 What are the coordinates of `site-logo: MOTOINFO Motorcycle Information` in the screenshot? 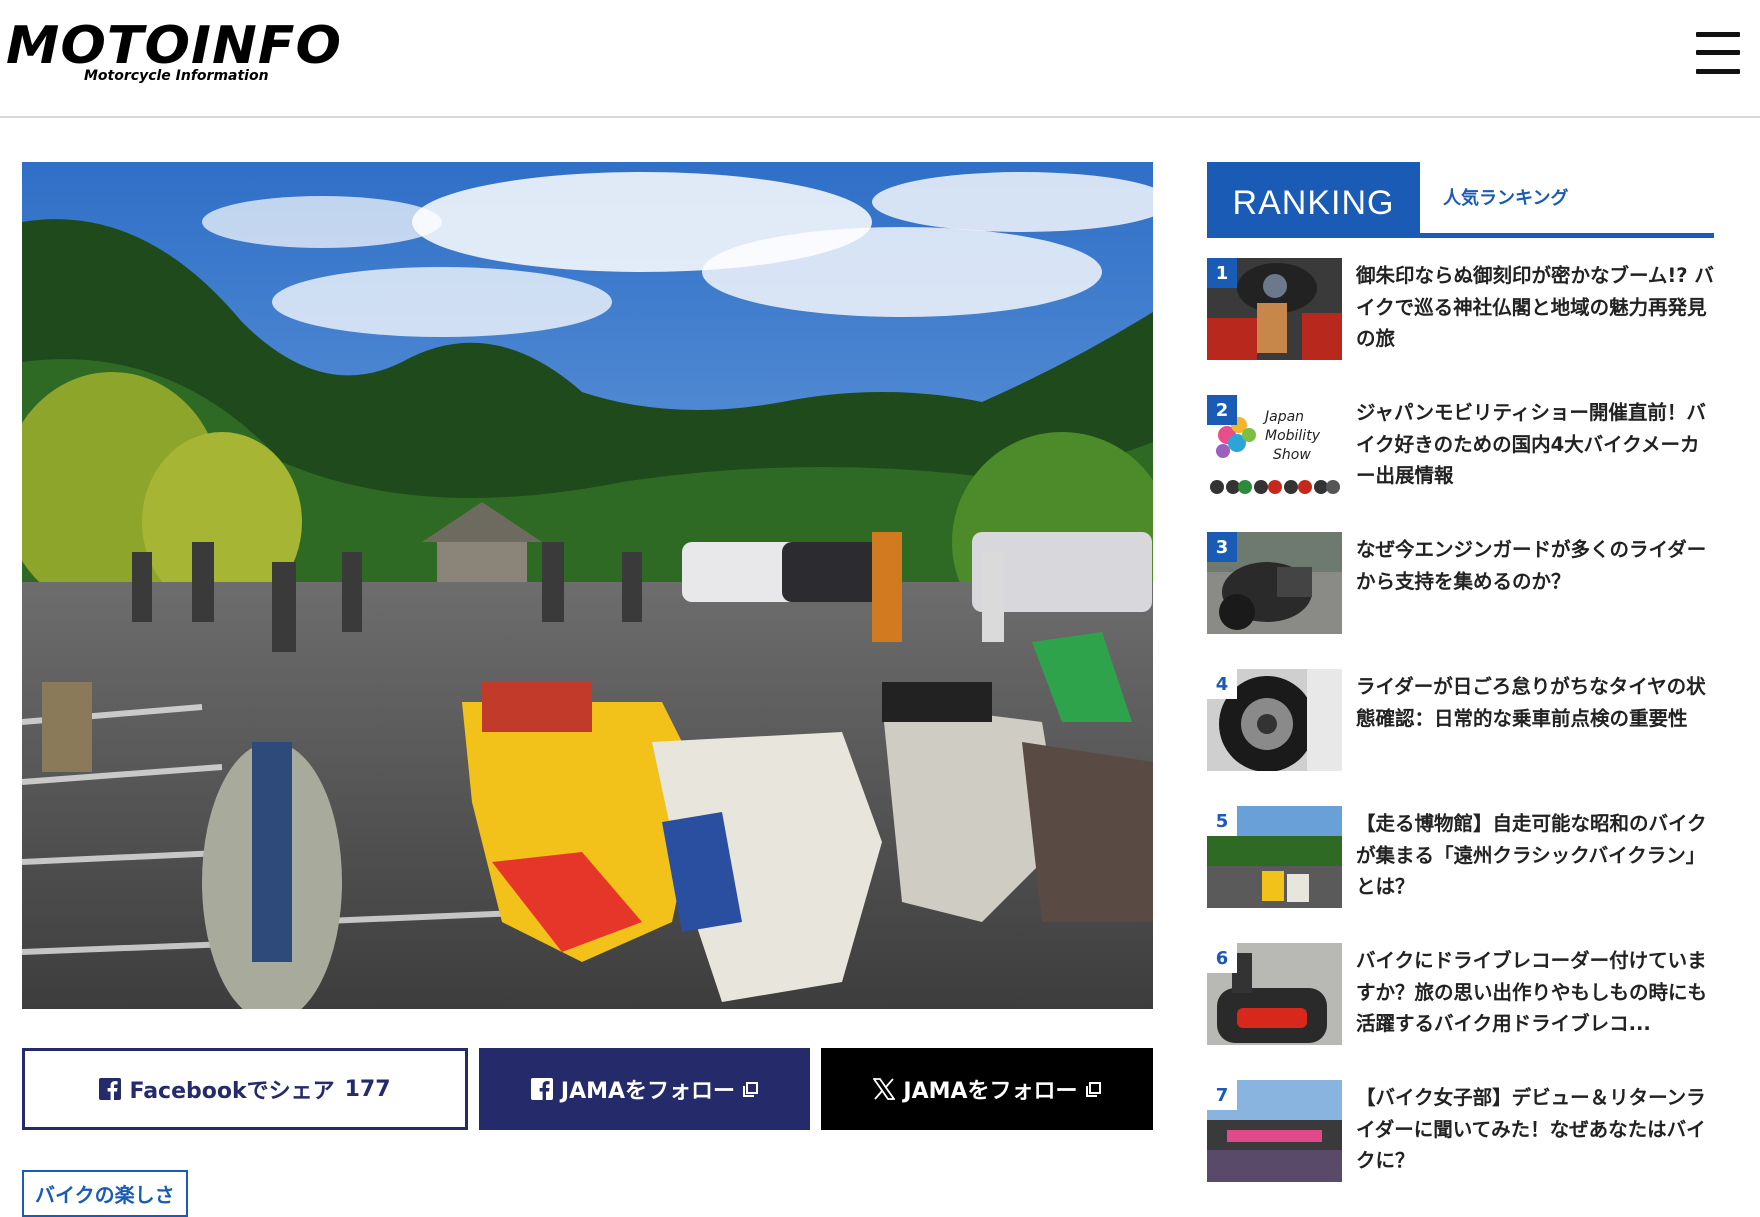 It's located at (176, 53).